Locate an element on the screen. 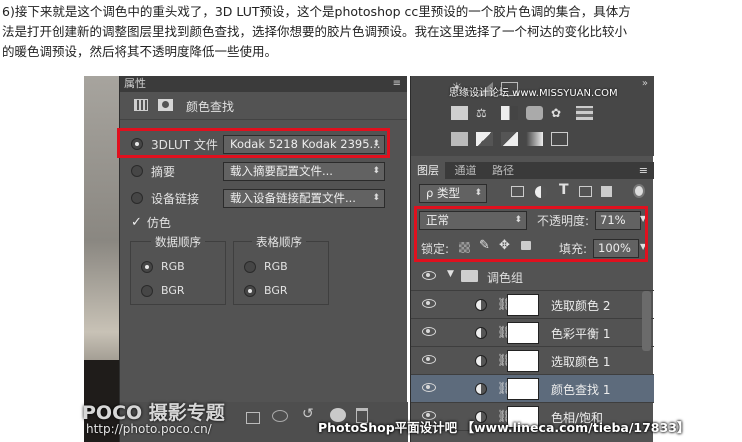 This screenshot has width=742, height=442. table-order-title: 表格顺序 is located at coordinates (279, 242).